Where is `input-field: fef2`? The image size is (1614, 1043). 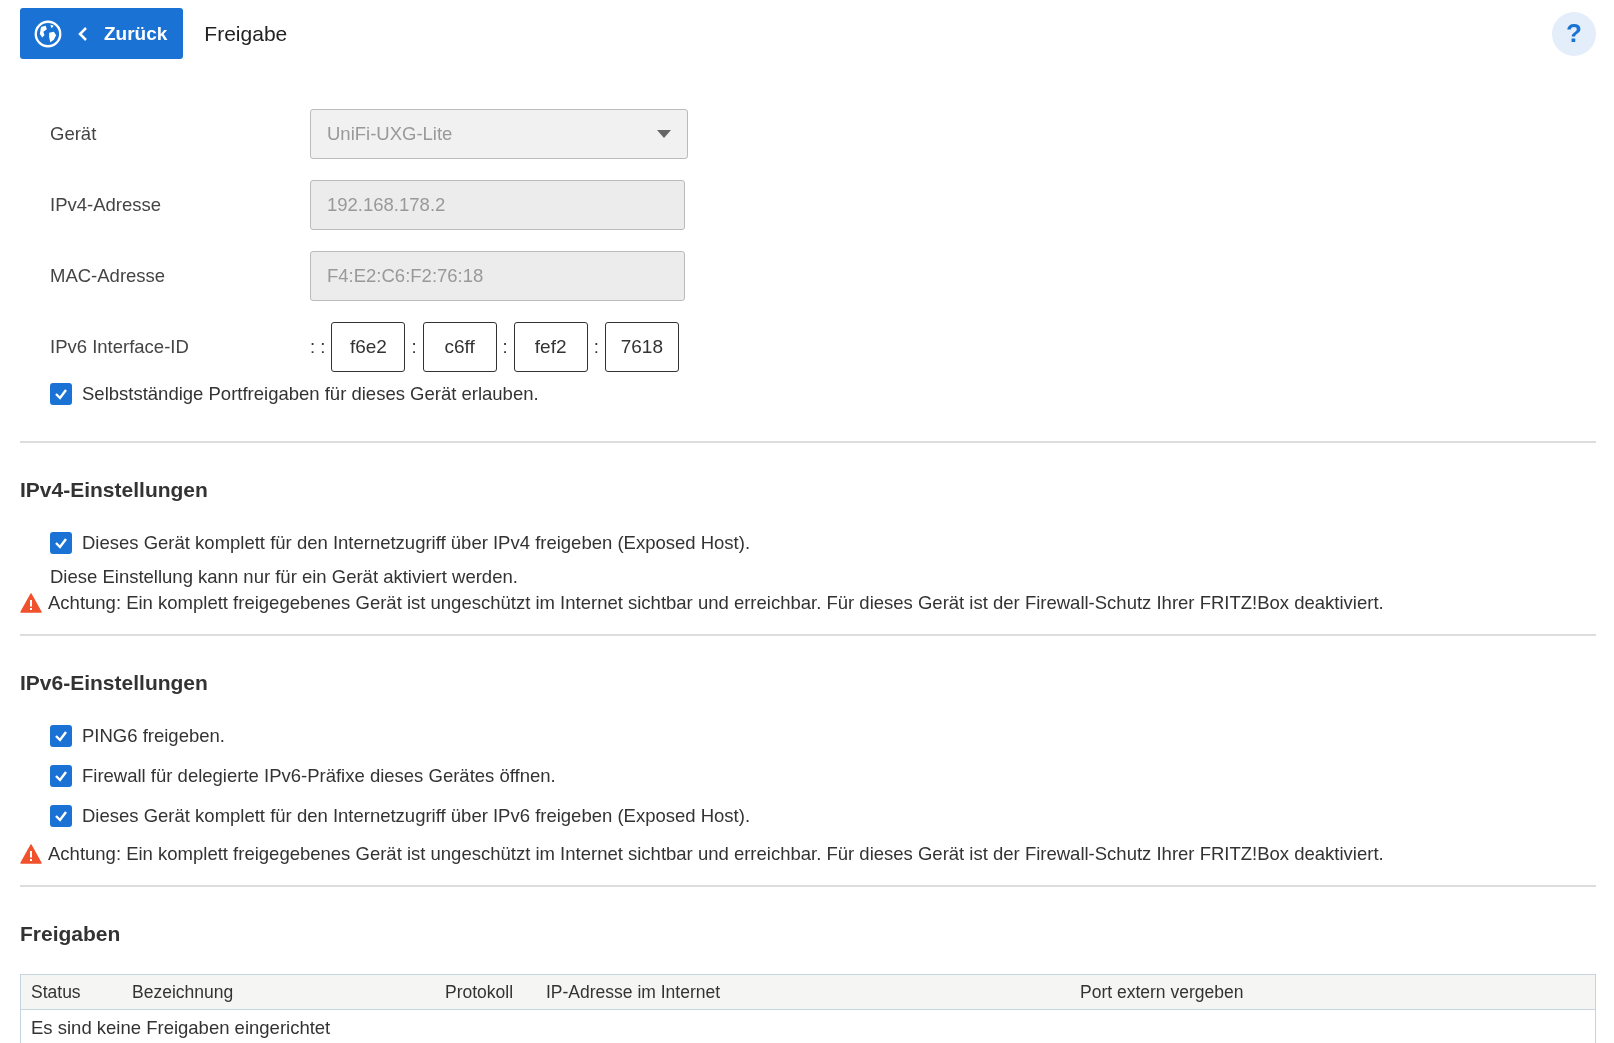 input-field: fef2 is located at coordinates (550, 347).